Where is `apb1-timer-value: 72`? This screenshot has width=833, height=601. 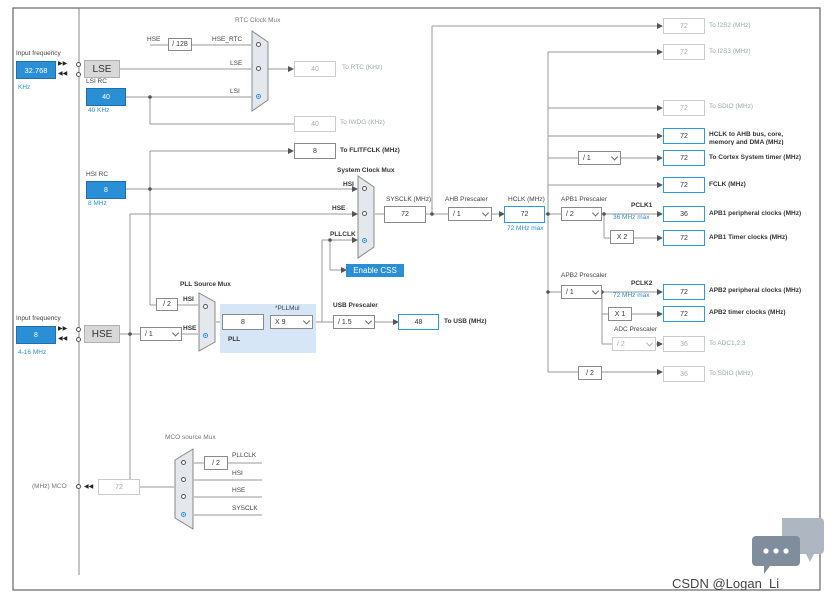
apb1-timer-value: 72 is located at coordinates (684, 238).